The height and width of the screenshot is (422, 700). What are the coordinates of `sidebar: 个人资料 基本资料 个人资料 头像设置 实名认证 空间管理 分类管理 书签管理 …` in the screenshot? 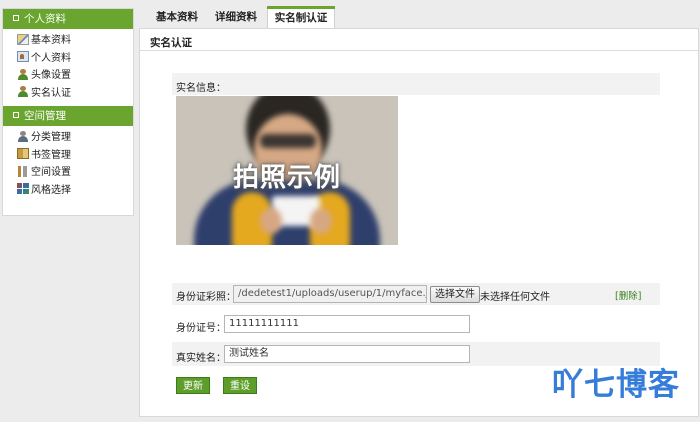 It's located at (68, 112).